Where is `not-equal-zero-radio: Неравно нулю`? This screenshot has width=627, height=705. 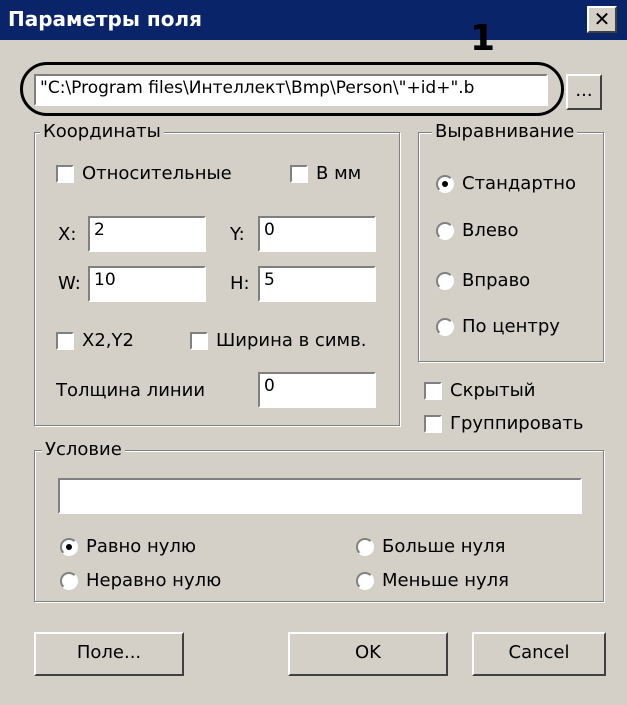 not-equal-zero-radio: Неравно нулю is located at coordinates (140, 580).